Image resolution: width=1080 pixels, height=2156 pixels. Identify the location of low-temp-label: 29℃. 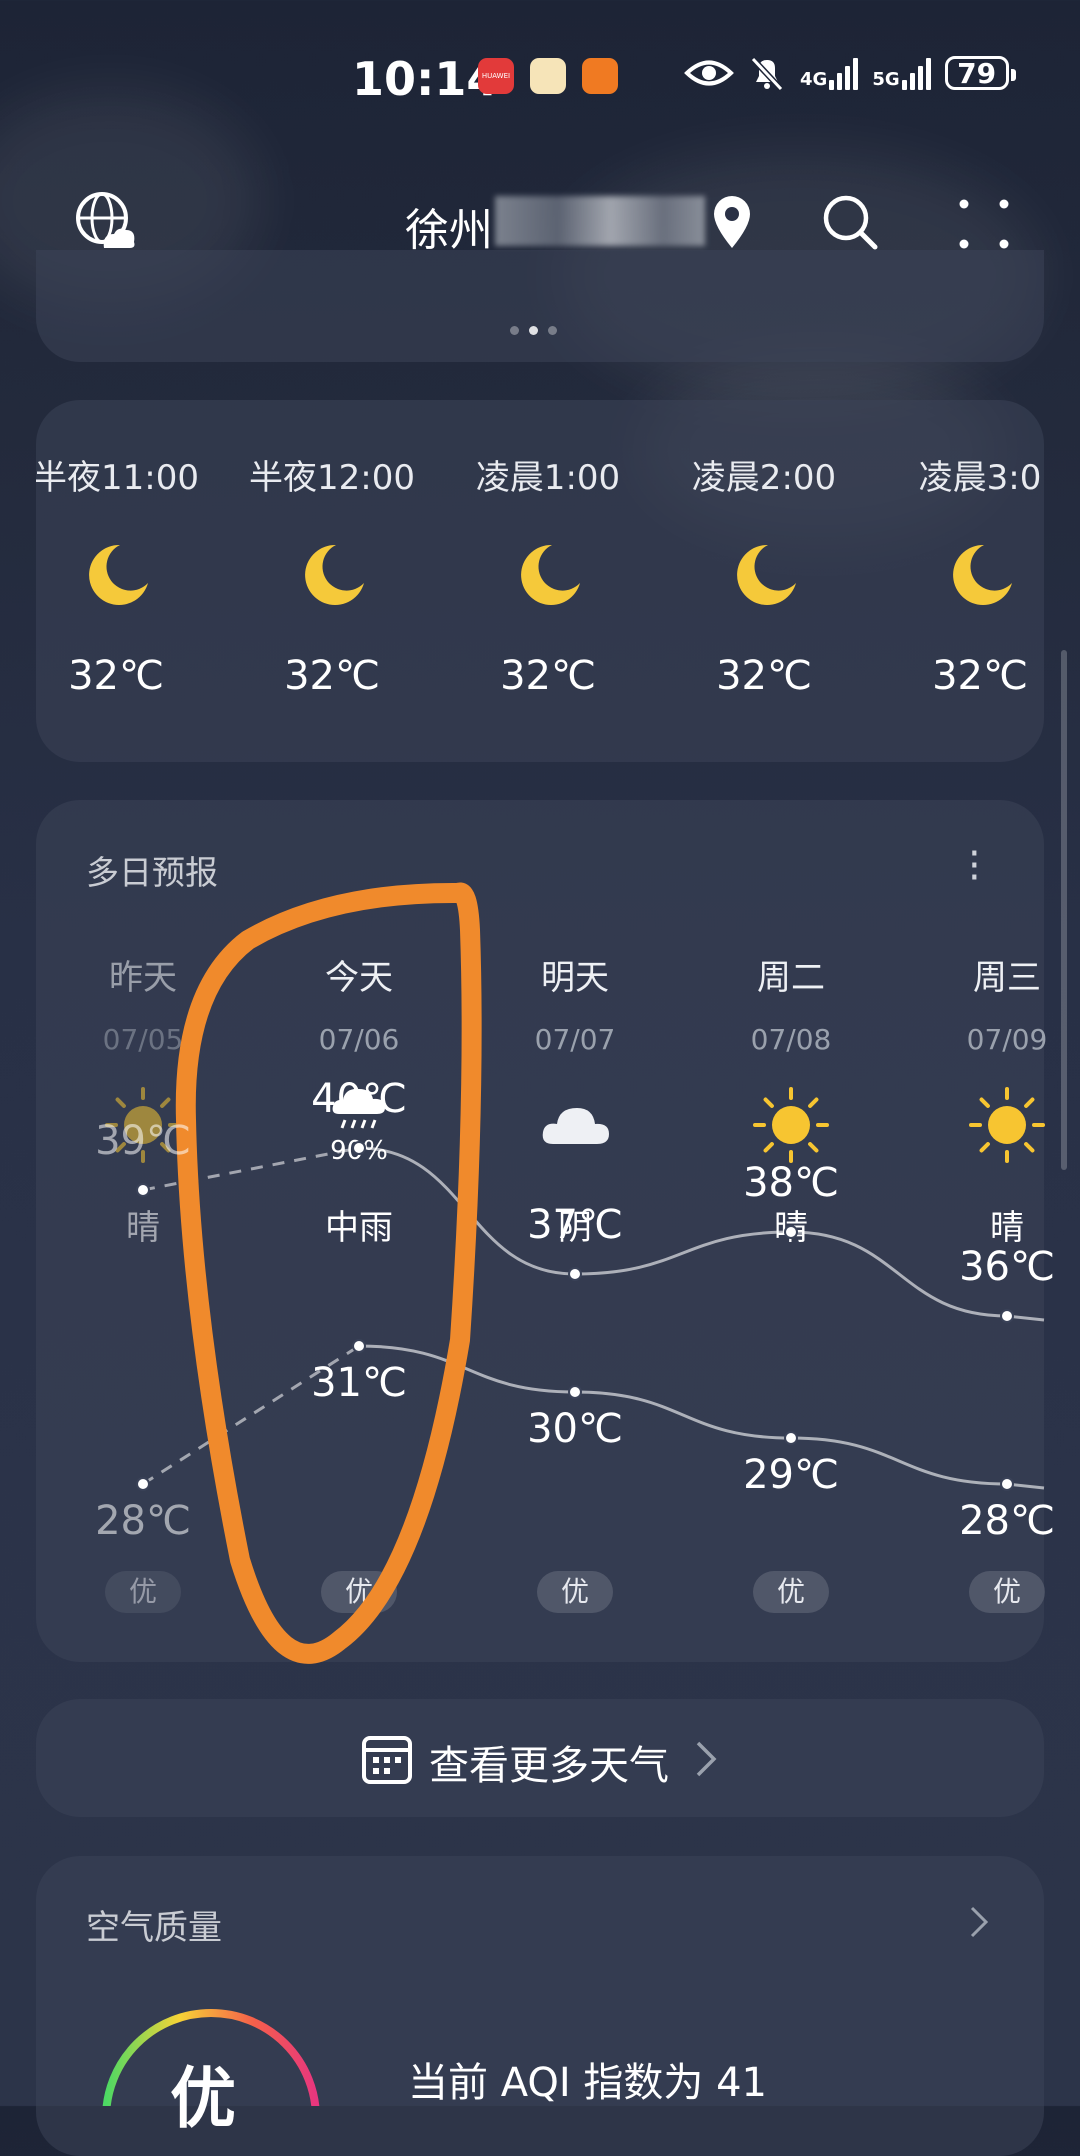
(791, 1475).